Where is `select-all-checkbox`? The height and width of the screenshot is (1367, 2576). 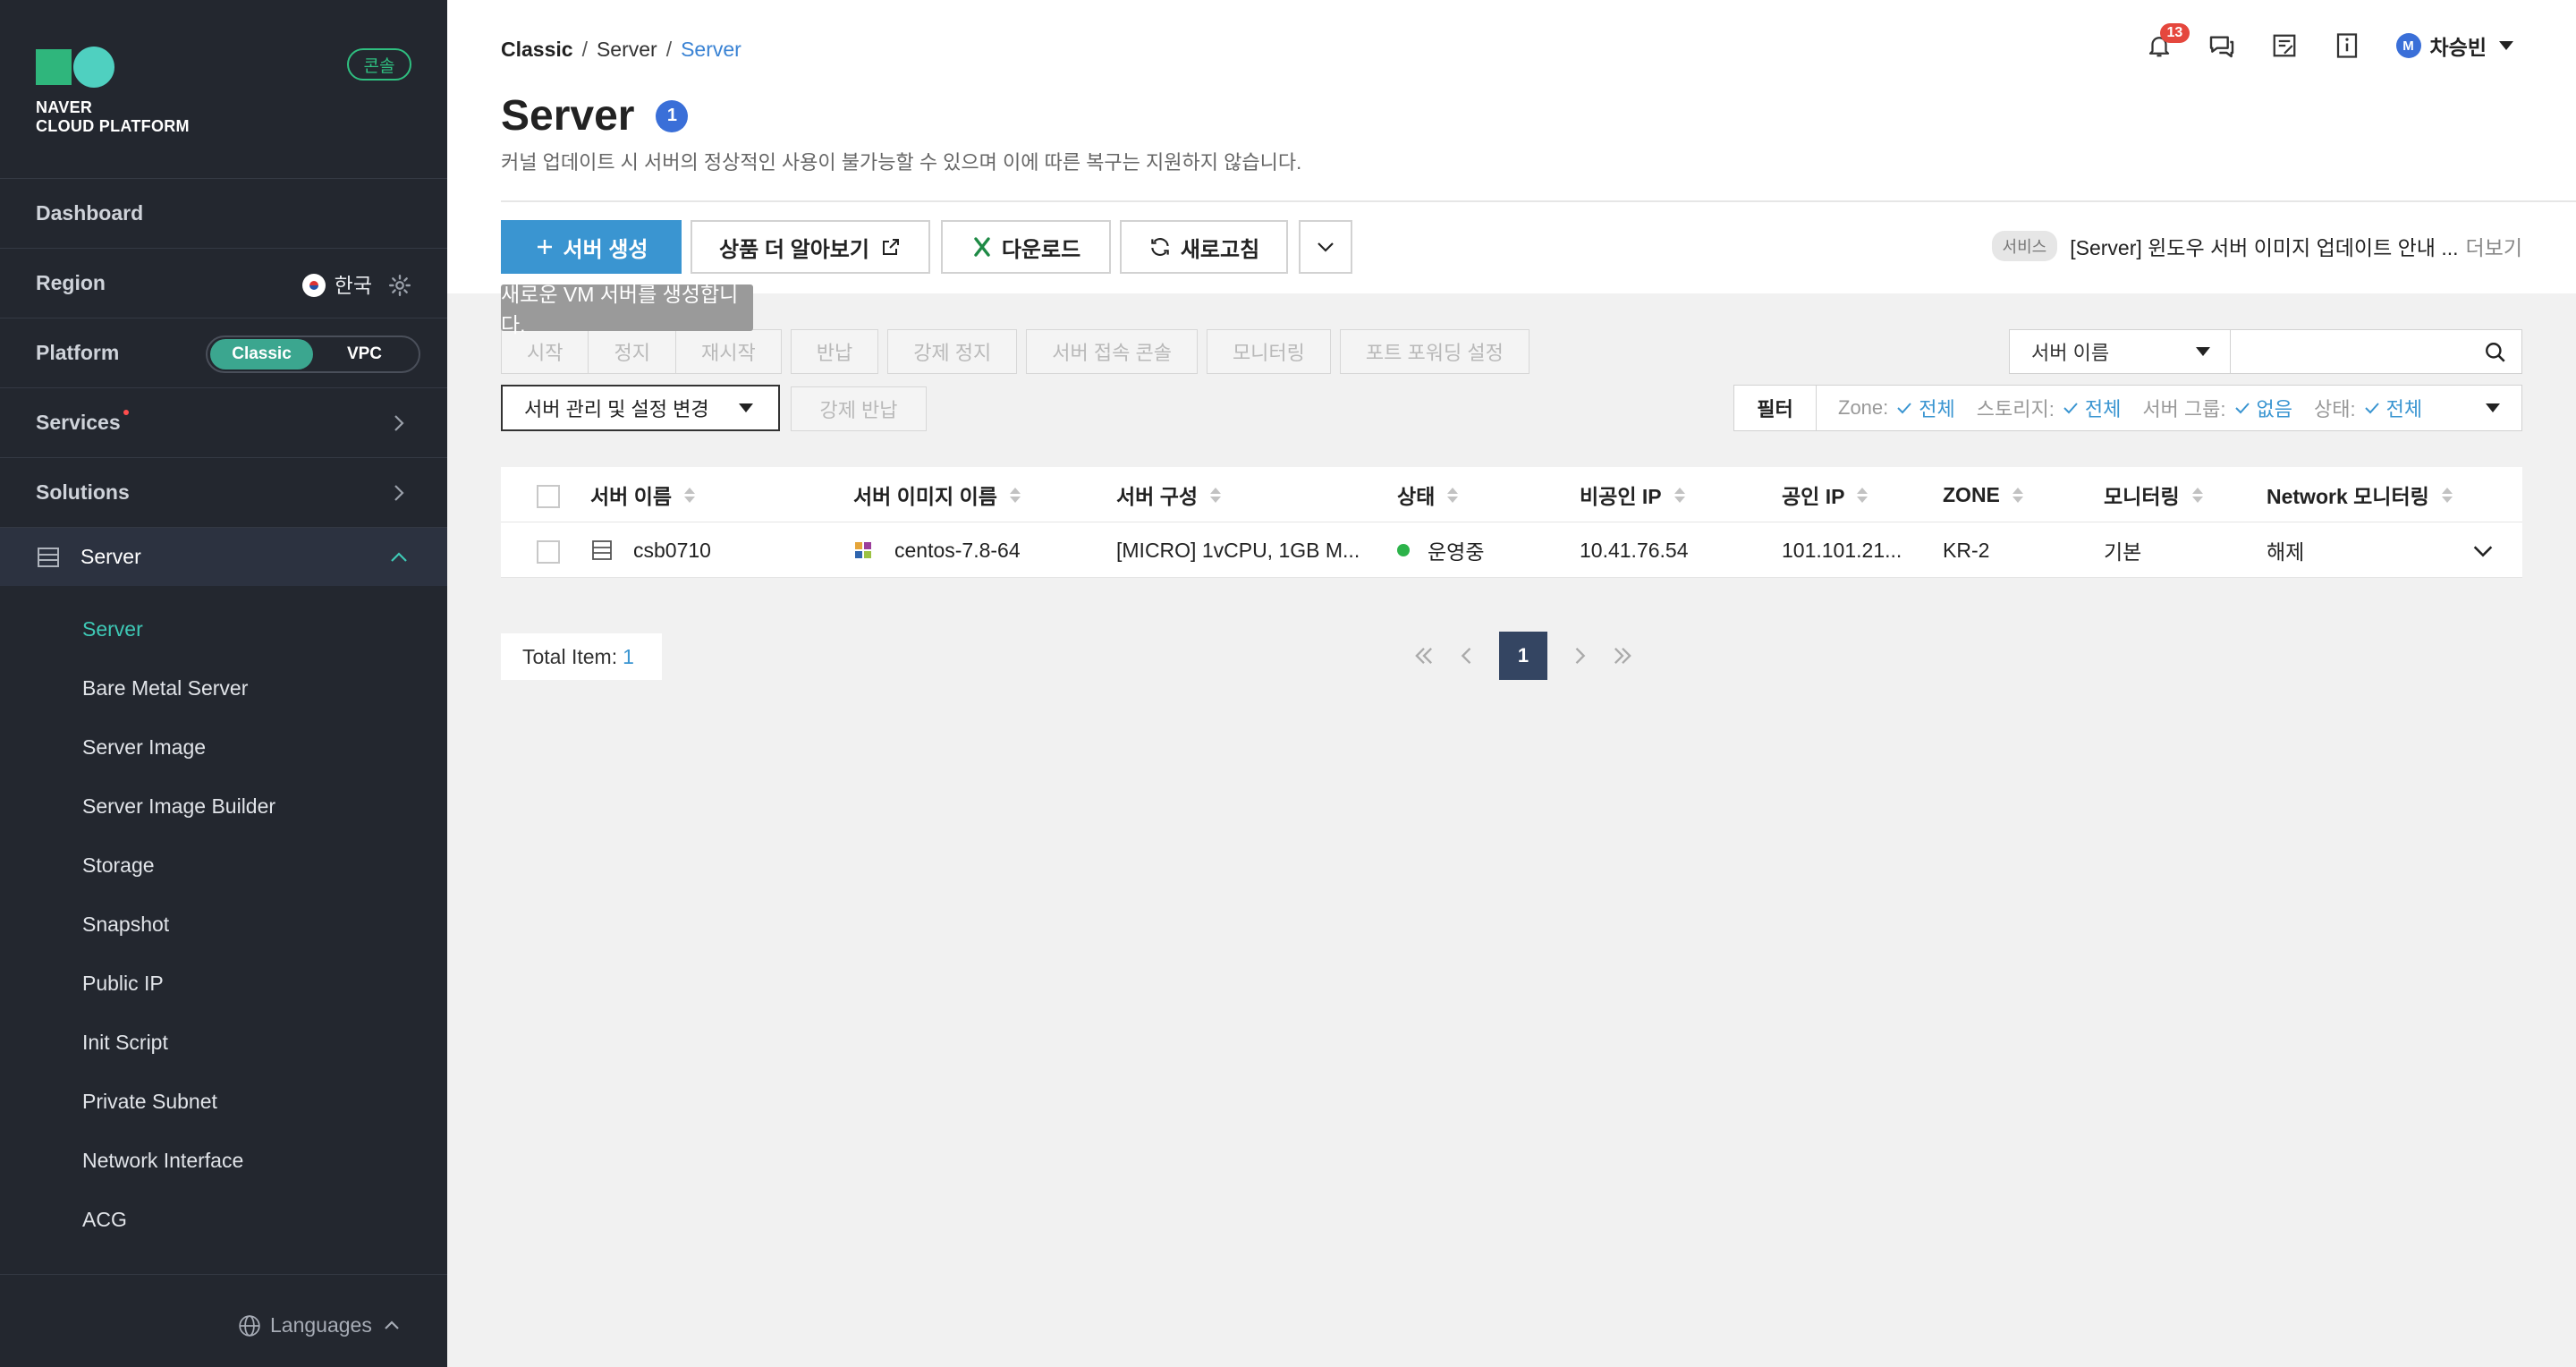
select-all-checkbox is located at coordinates (548, 496).